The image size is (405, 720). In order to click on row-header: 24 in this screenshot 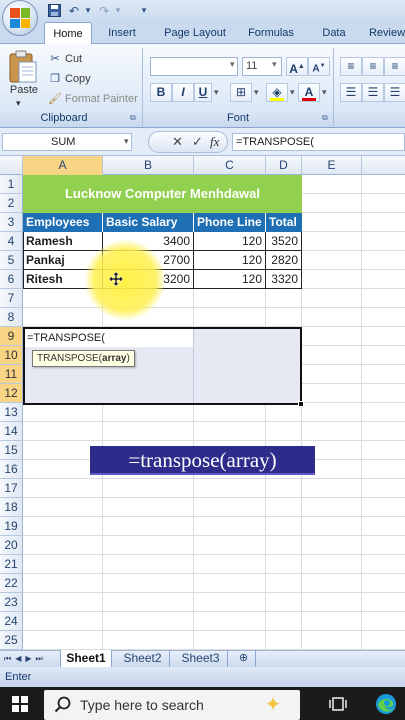, I will do `click(11, 621)`.